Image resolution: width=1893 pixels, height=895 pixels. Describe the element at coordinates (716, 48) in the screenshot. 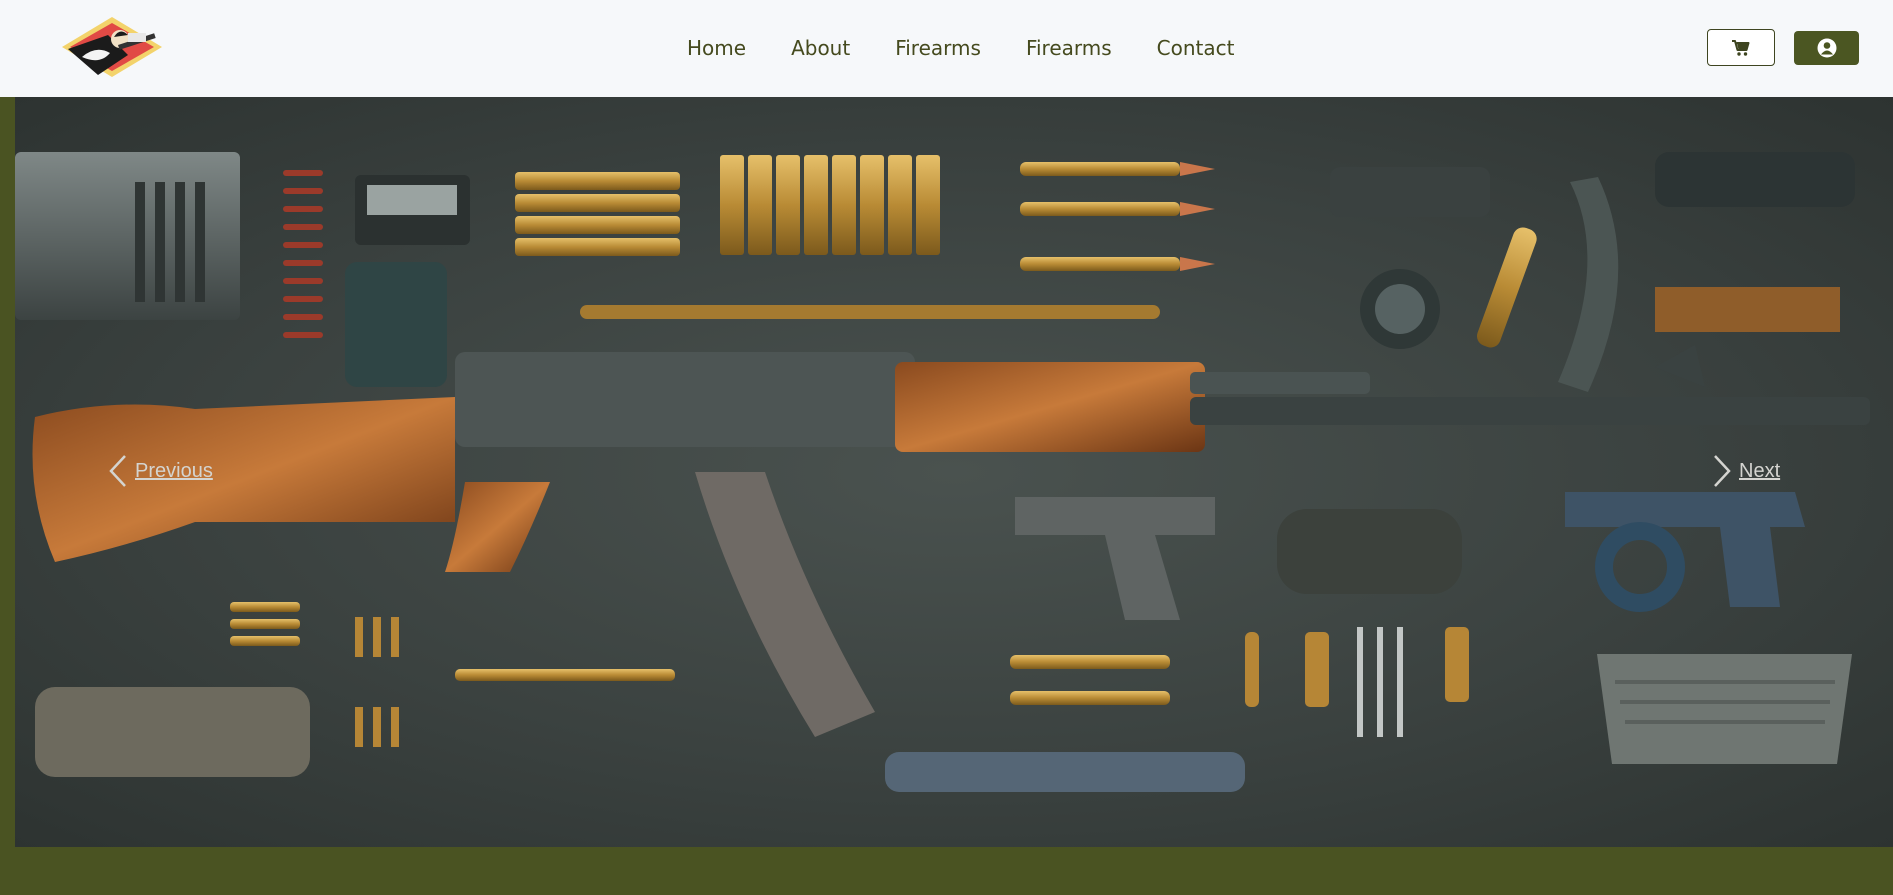

I see `nav-home: Home` at that location.